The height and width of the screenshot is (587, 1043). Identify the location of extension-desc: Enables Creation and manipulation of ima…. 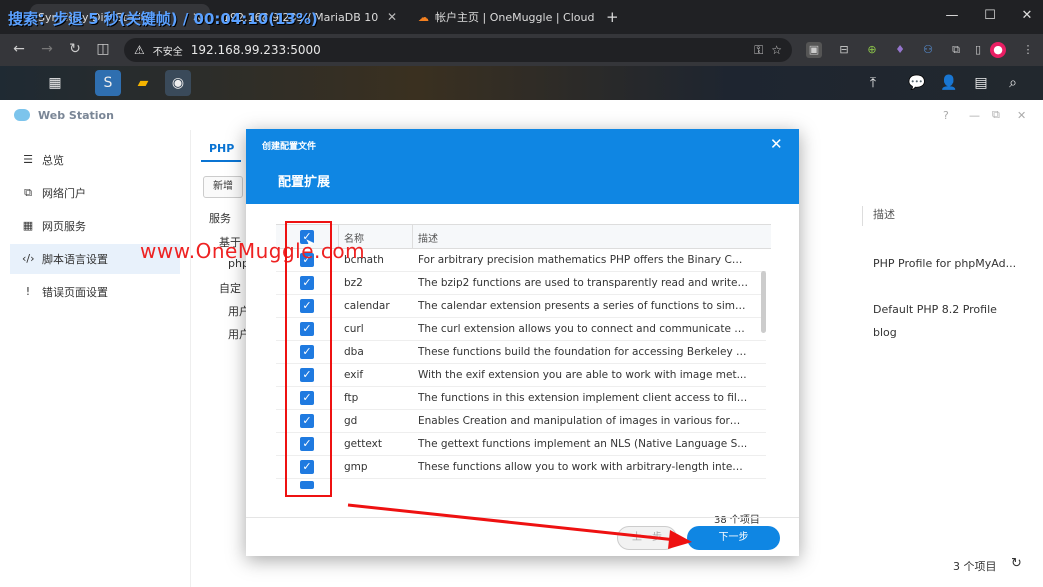
(583, 421).